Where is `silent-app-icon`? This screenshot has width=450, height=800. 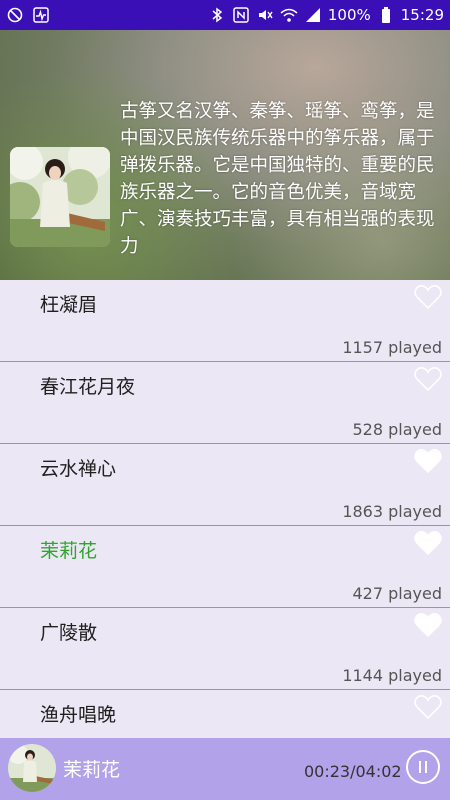
silent-app-icon is located at coordinates (15, 15).